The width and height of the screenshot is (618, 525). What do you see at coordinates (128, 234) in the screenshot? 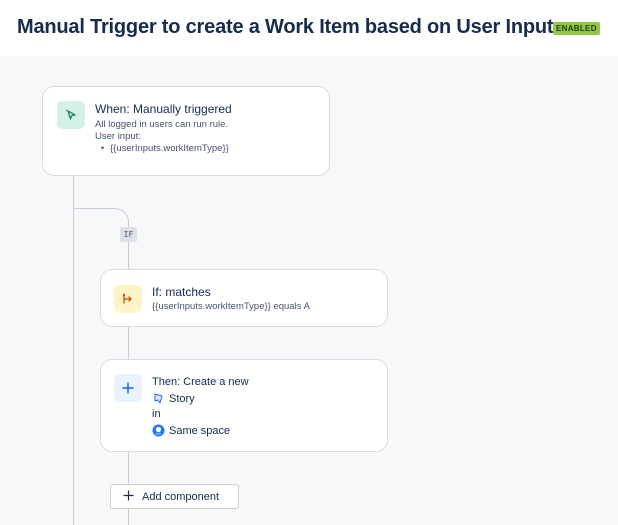
I see `if-branch-tag: IF` at bounding box center [128, 234].